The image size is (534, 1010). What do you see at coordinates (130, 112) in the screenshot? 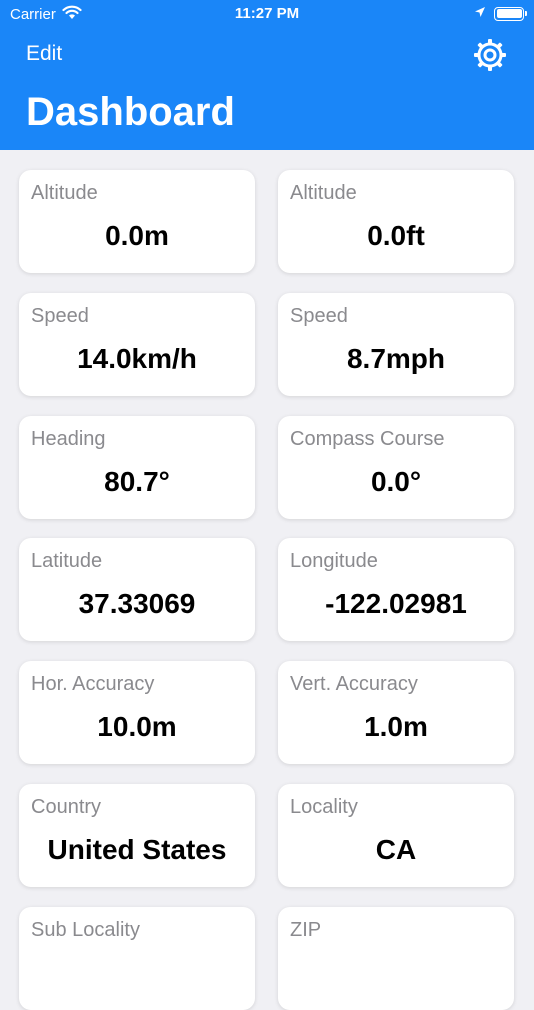
I see `page-title: Dashboard` at bounding box center [130, 112].